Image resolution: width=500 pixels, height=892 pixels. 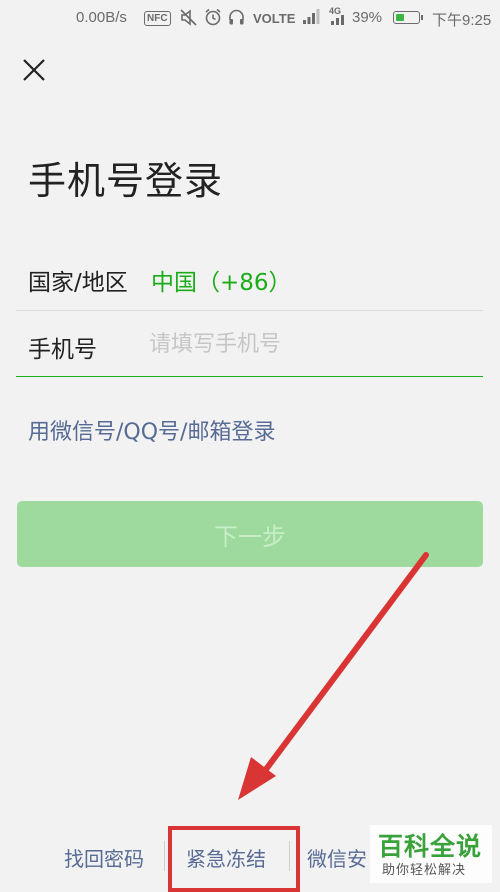 What do you see at coordinates (234, 859) in the screenshot?
I see `annotation-highlight-box` at bounding box center [234, 859].